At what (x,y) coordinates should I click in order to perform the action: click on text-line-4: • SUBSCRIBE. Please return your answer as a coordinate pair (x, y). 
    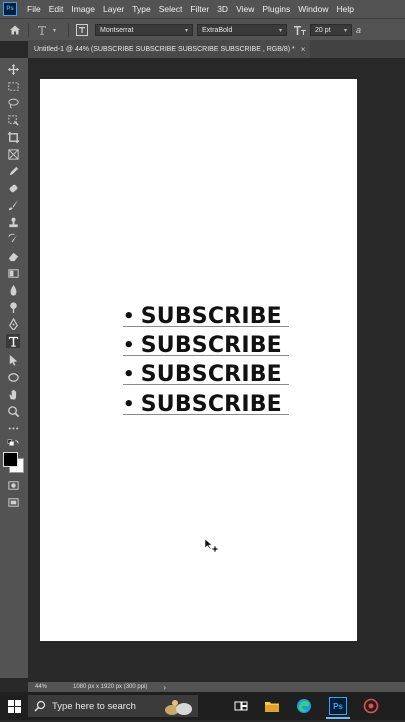
    Looking at the image, I should click on (202, 404).